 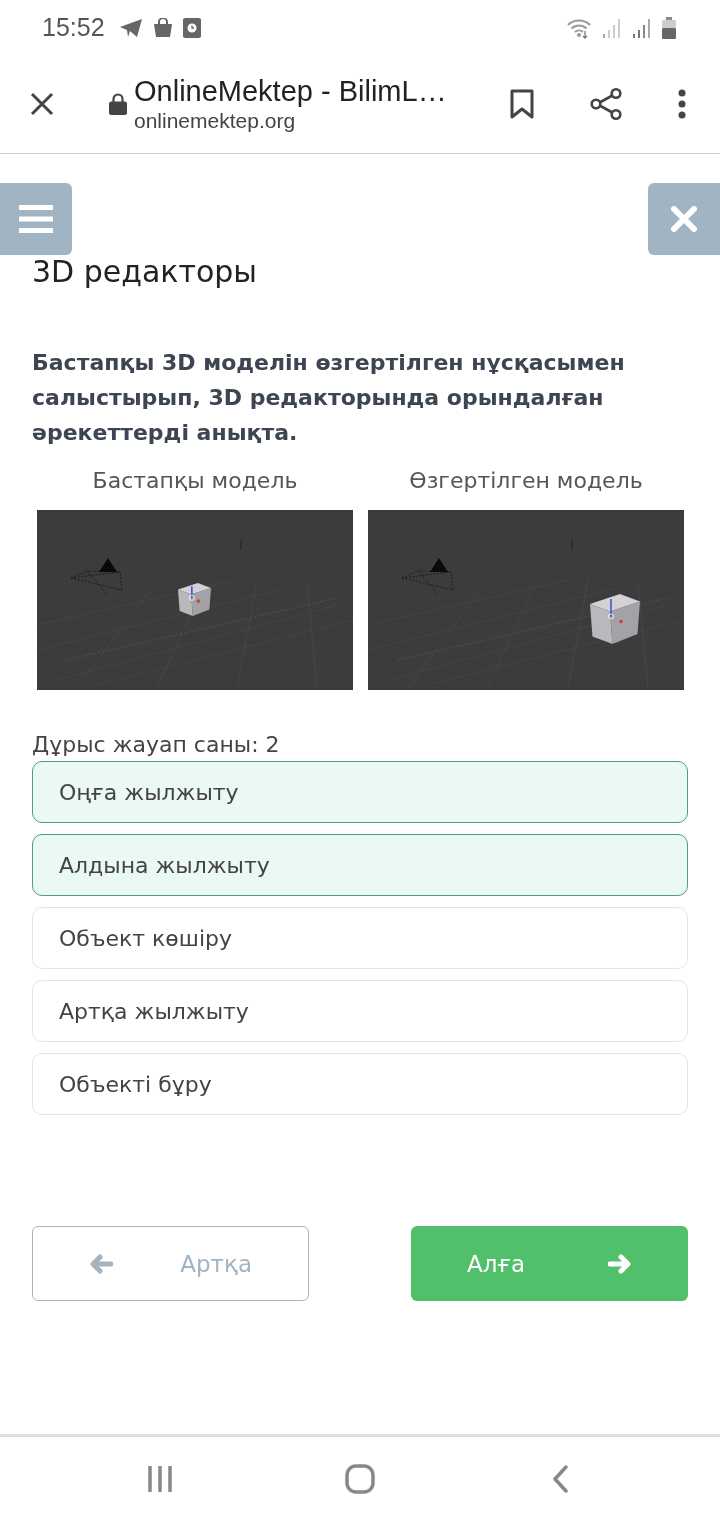 What do you see at coordinates (669, 27) in the screenshot?
I see `battery-icon` at bounding box center [669, 27].